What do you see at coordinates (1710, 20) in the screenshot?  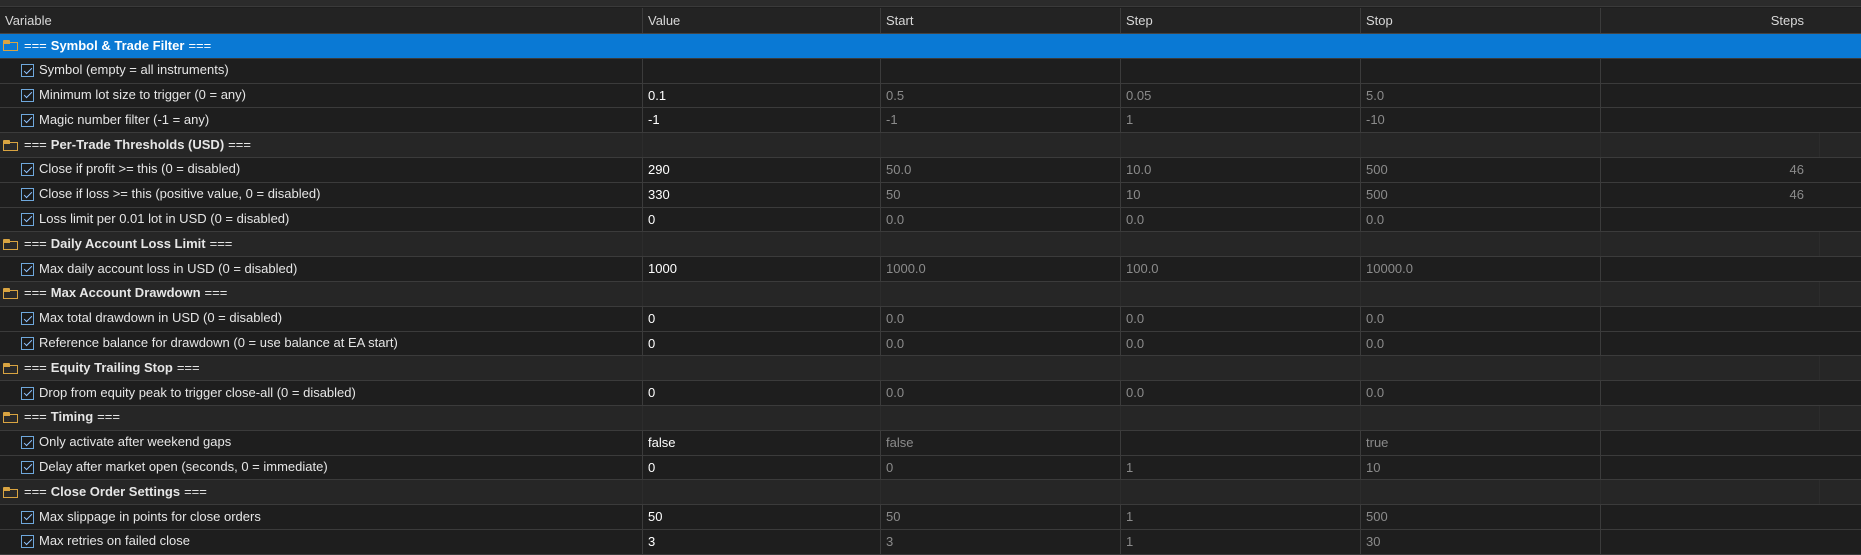 I see `column-header-steps: Steps` at bounding box center [1710, 20].